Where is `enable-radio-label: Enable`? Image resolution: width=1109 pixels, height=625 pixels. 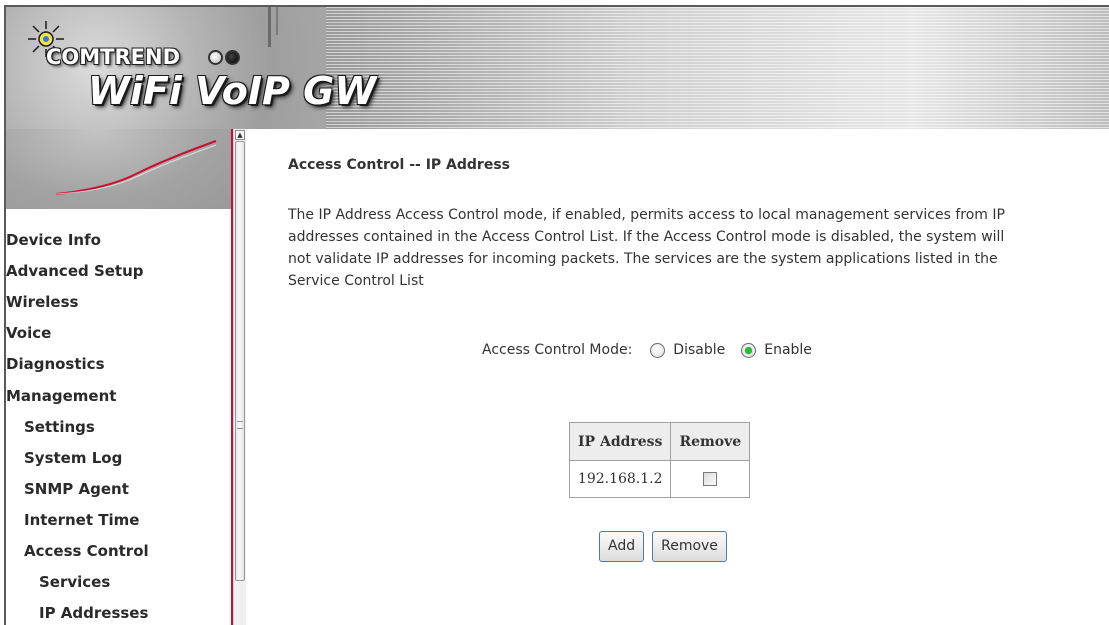 enable-radio-label: Enable is located at coordinates (788, 350).